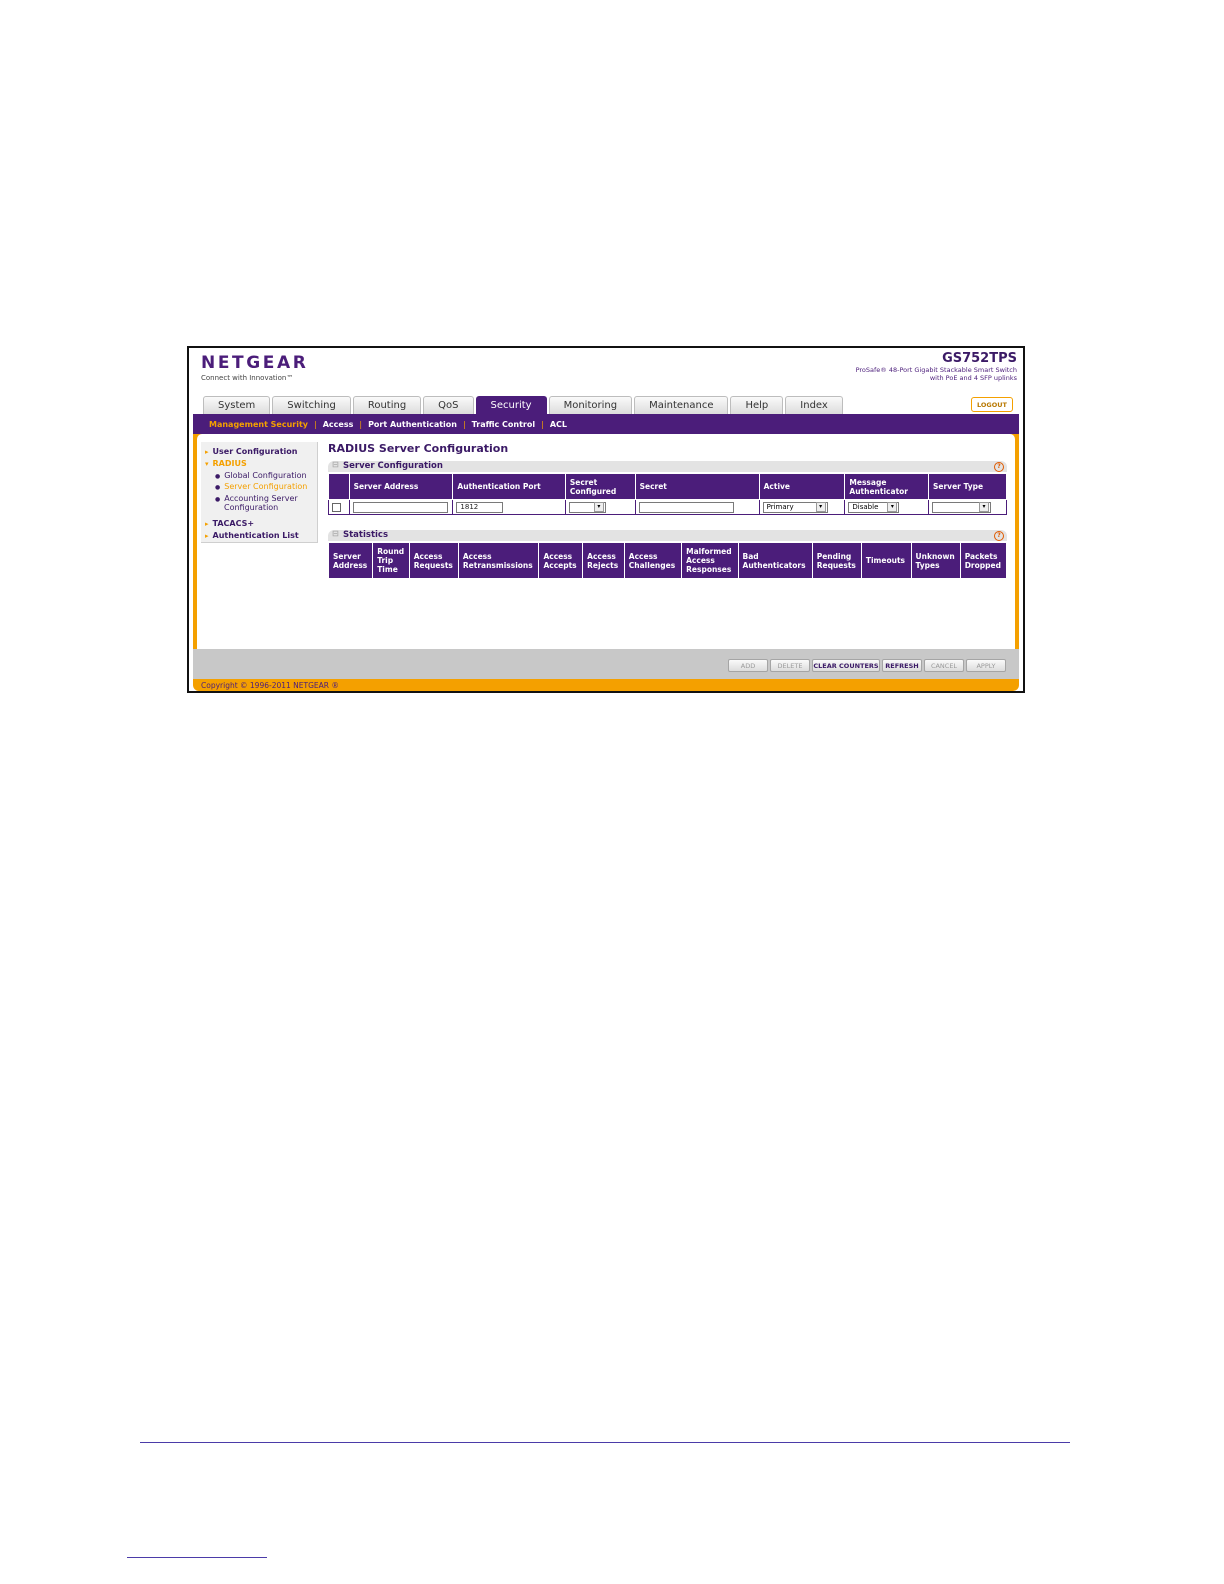  Describe the element at coordinates (338, 424) in the screenshot. I see `subnav-access: Access` at that location.